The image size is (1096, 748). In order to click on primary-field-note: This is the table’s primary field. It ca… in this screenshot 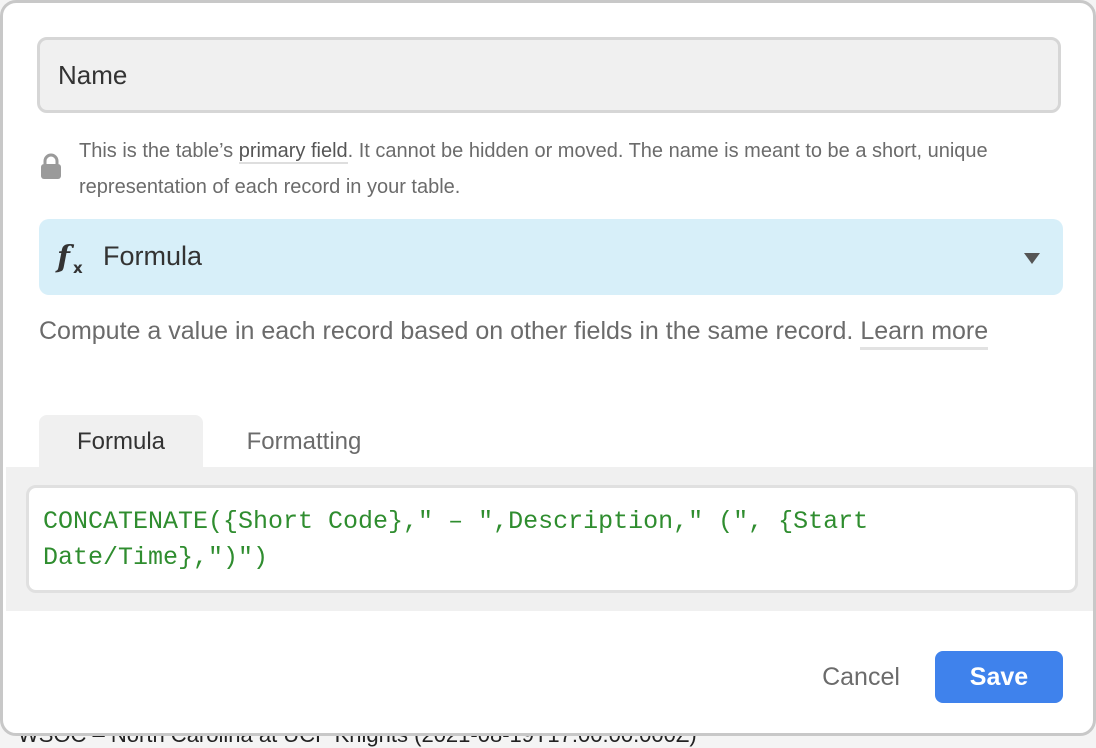, I will do `click(569, 169)`.